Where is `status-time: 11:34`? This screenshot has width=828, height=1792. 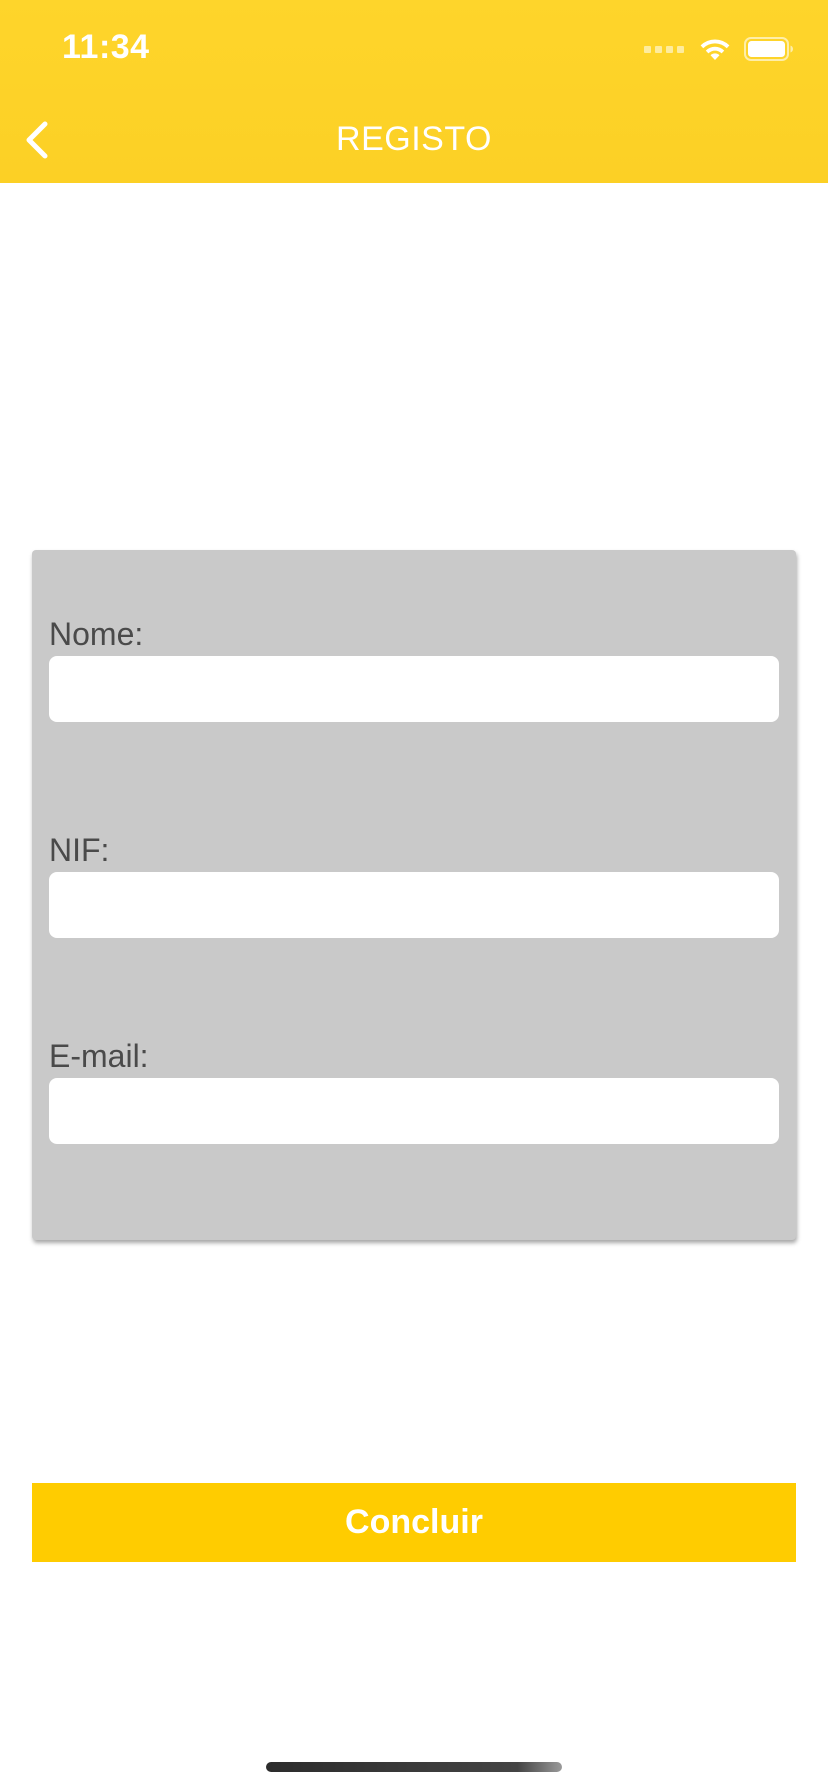
status-time: 11:34 is located at coordinates (106, 47).